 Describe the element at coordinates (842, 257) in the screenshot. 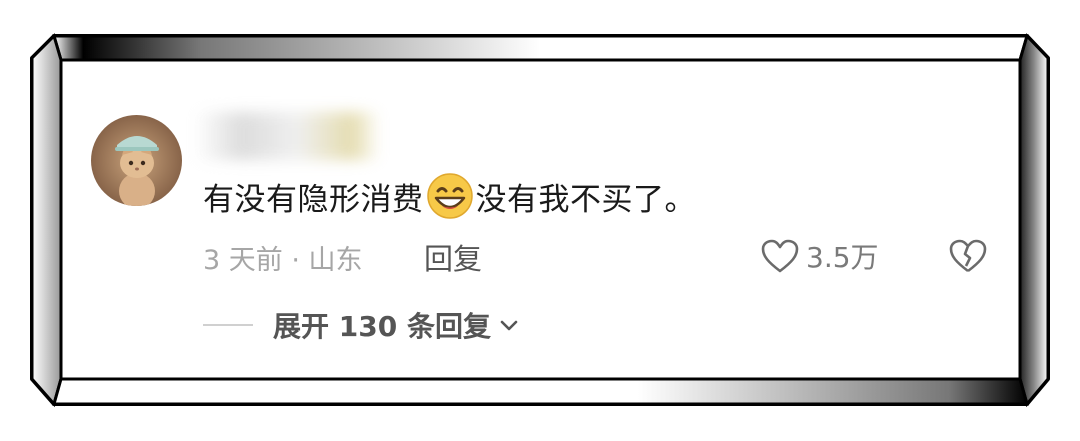

I see `like-count: 3.5万` at that location.